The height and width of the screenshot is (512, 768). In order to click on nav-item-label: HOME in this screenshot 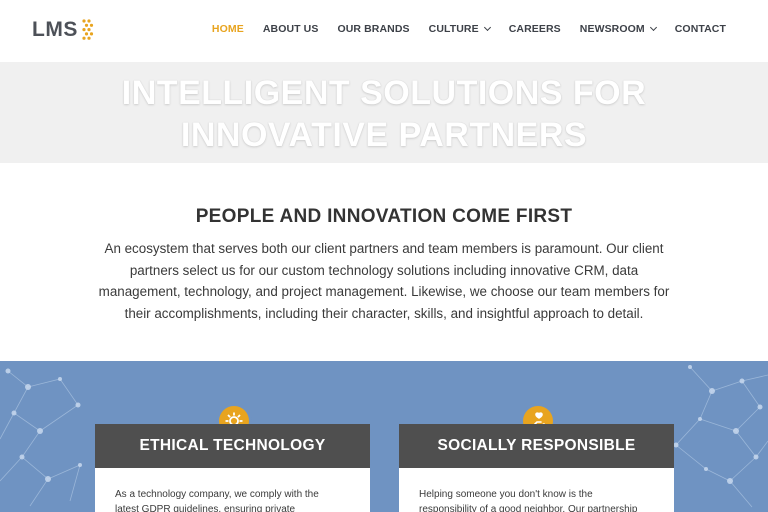, I will do `click(227, 29)`.